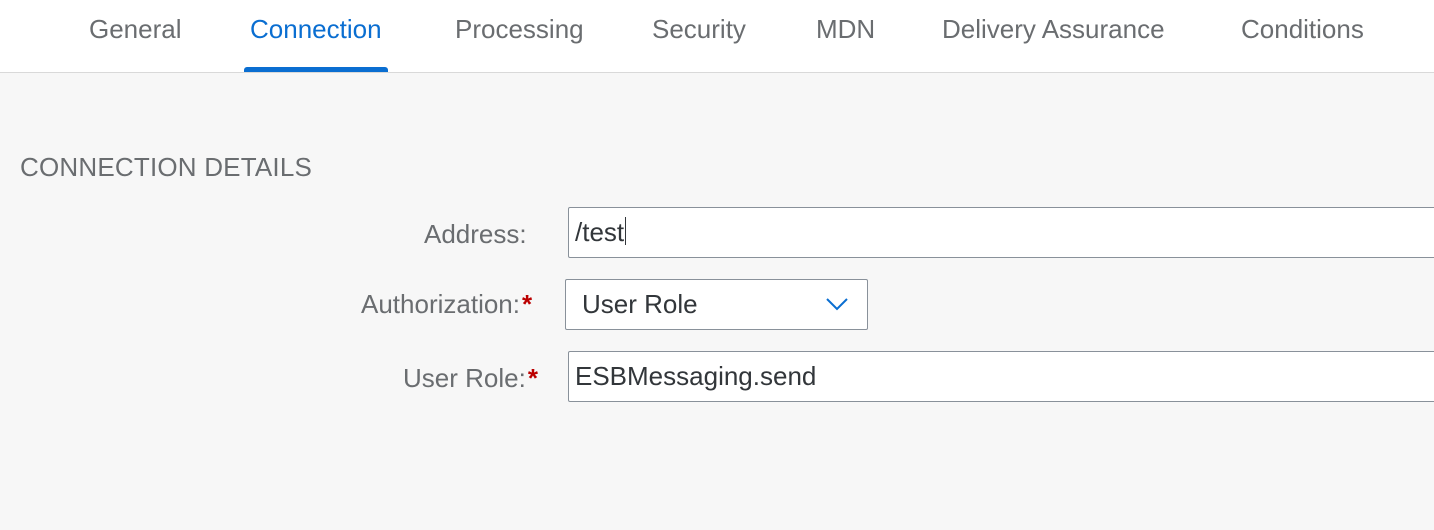 The height and width of the screenshot is (530, 1434). Describe the element at coordinates (440, 304) in the screenshot. I see `authorization-label-text: Authorization:` at that location.